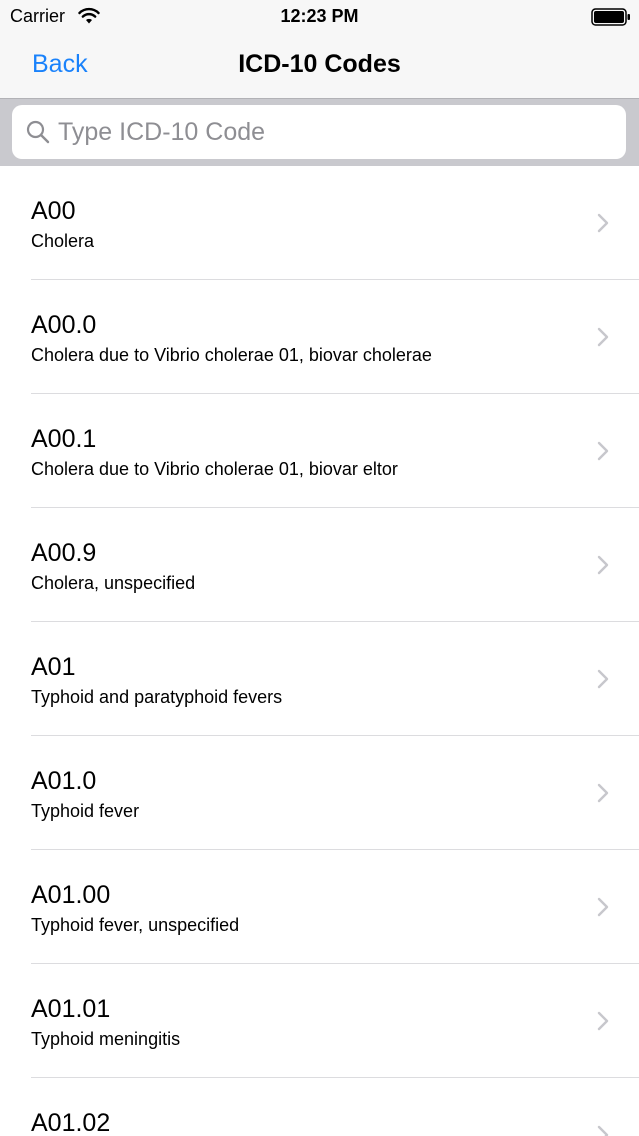  Describe the element at coordinates (135, 925) in the screenshot. I see `item-description: Typhoid fever, unspecified` at that location.